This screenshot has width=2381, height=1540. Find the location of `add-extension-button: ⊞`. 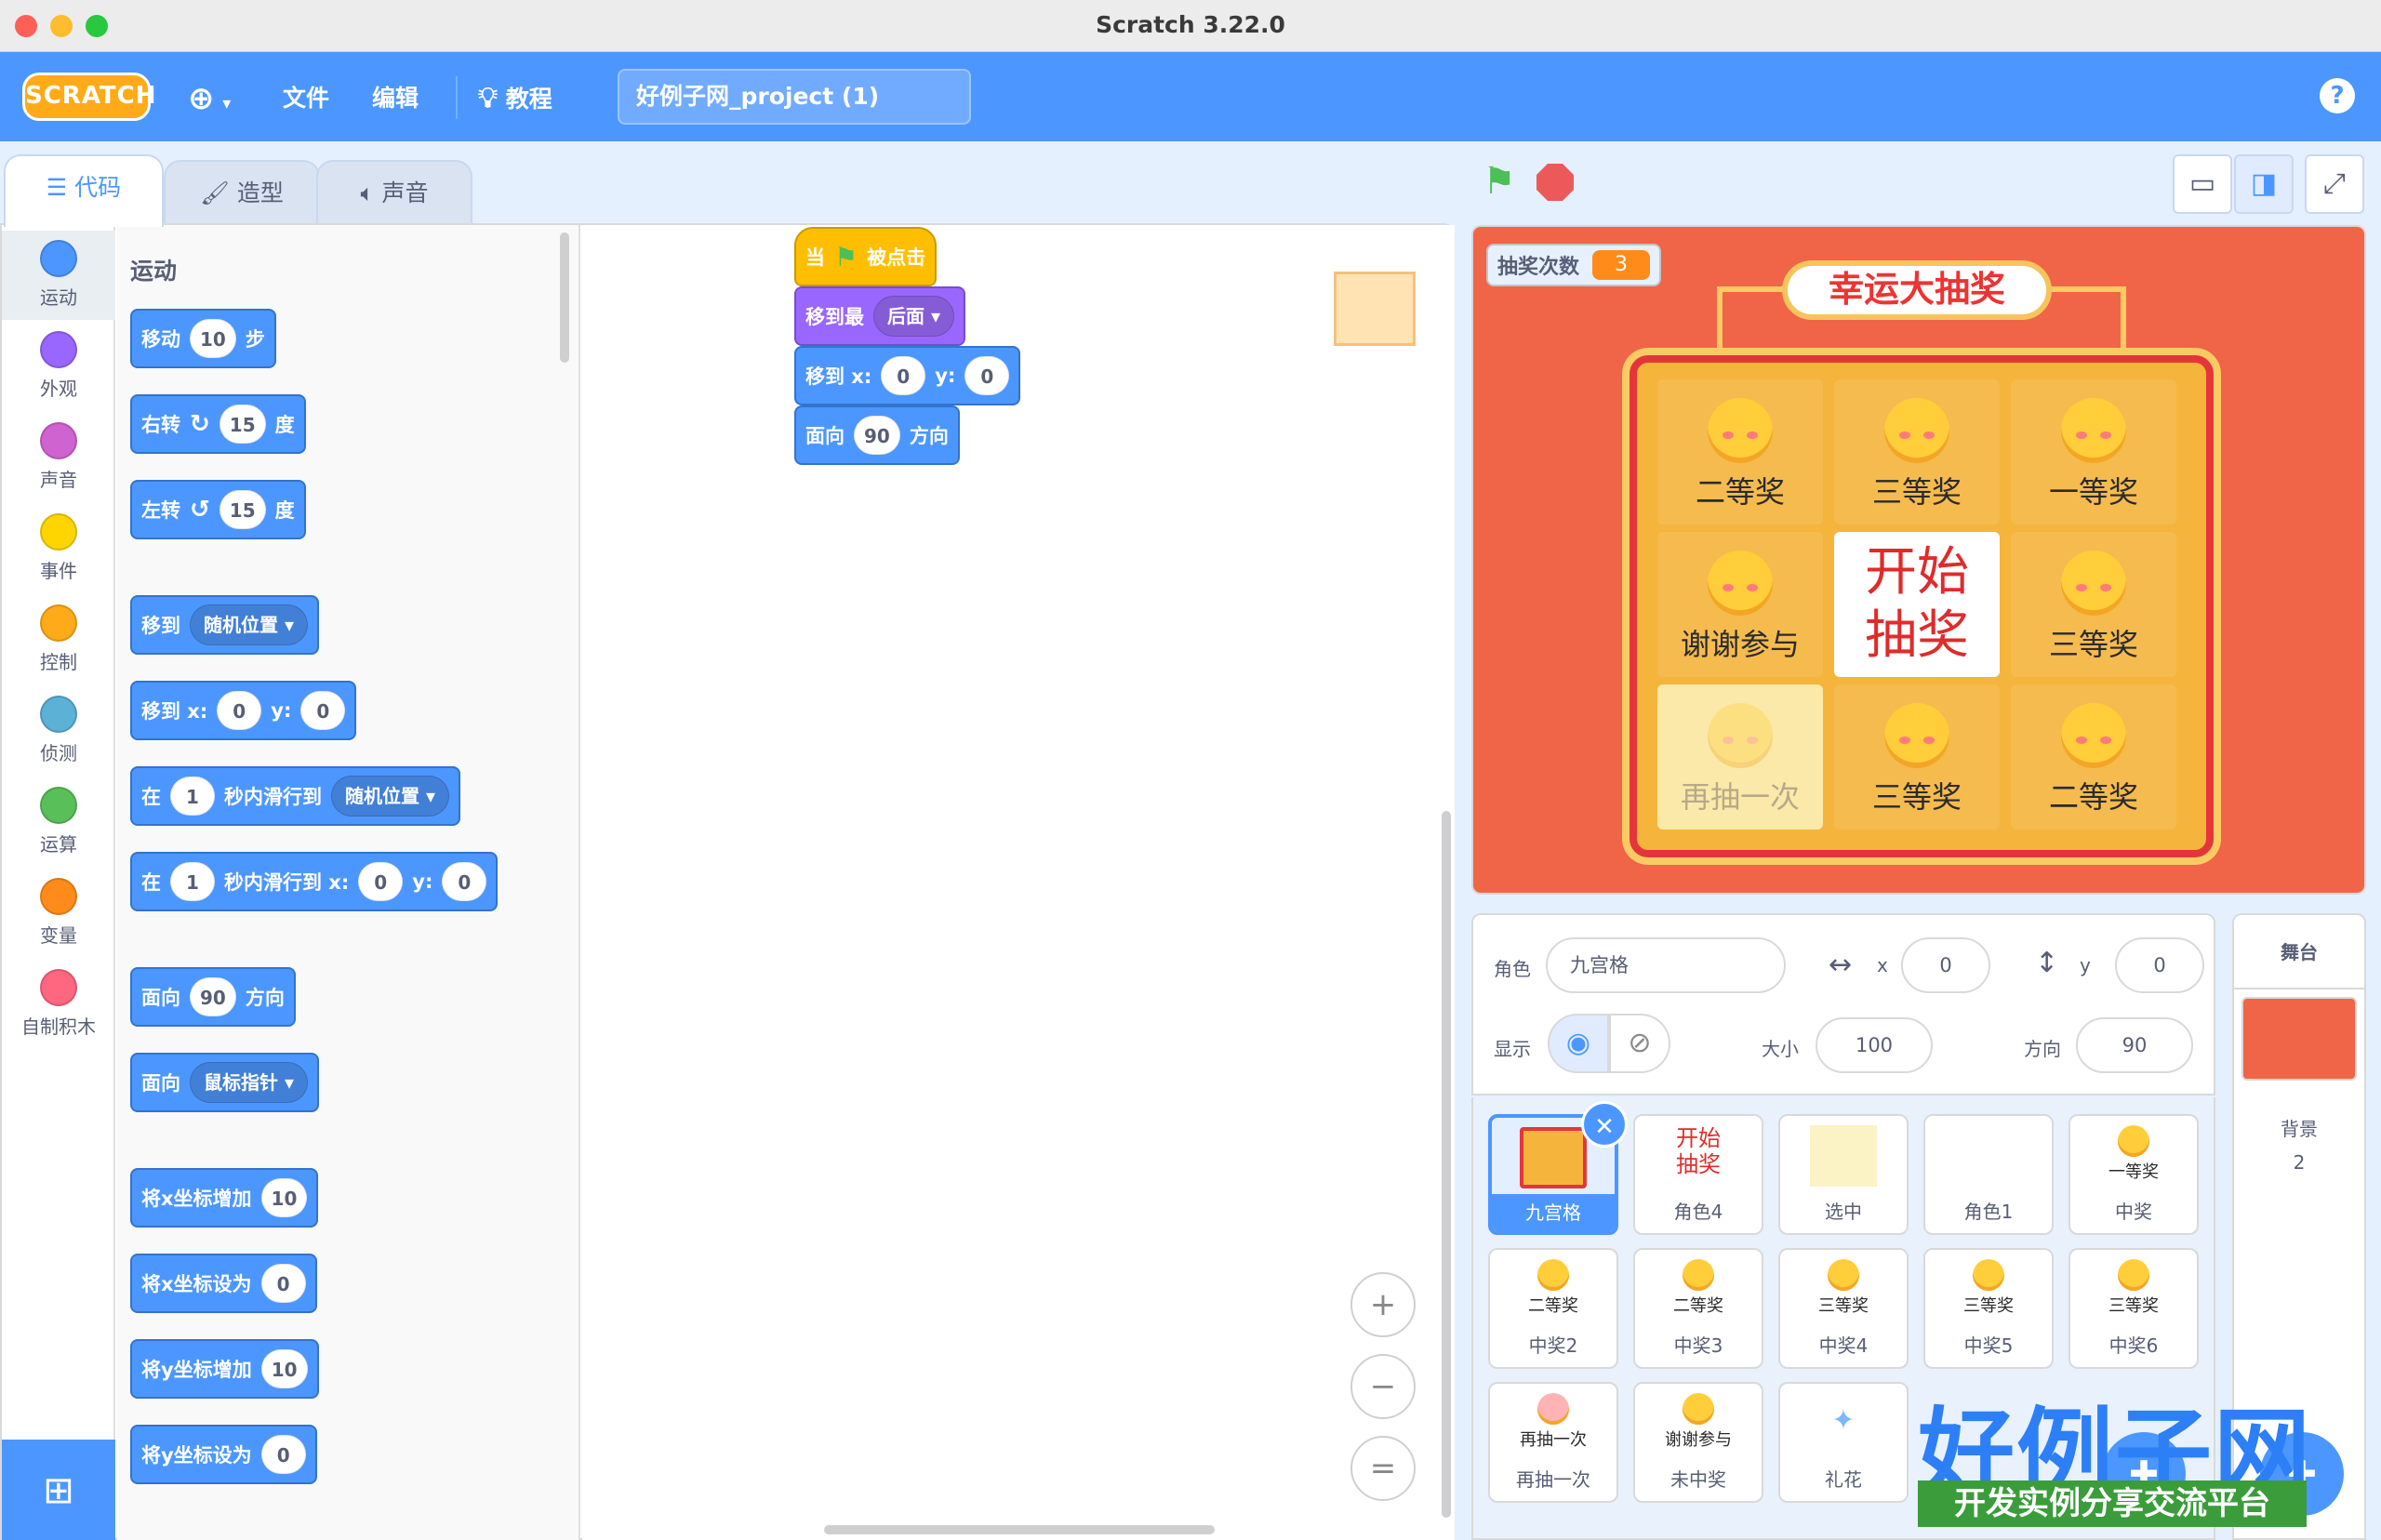

add-extension-button: ⊞ is located at coordinates (59, 1490).